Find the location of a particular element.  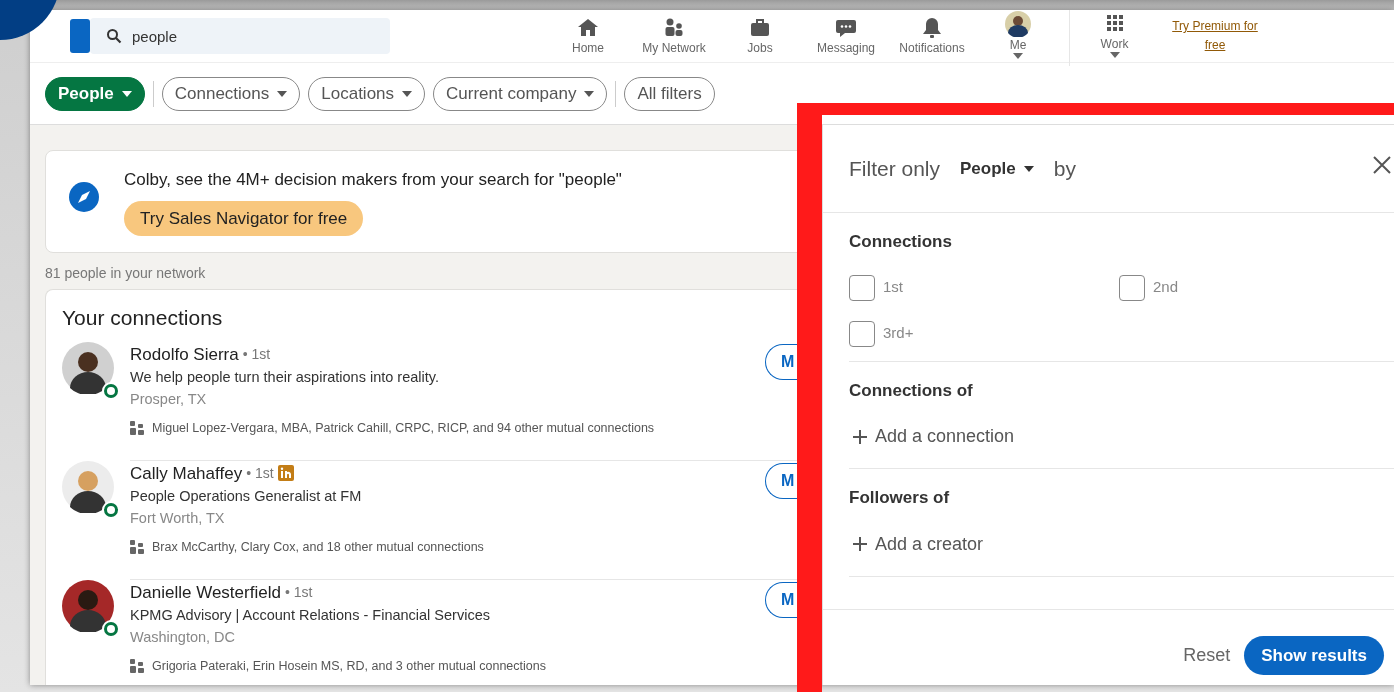

show-results-button: Show results is located at coordinates (1314, 655).